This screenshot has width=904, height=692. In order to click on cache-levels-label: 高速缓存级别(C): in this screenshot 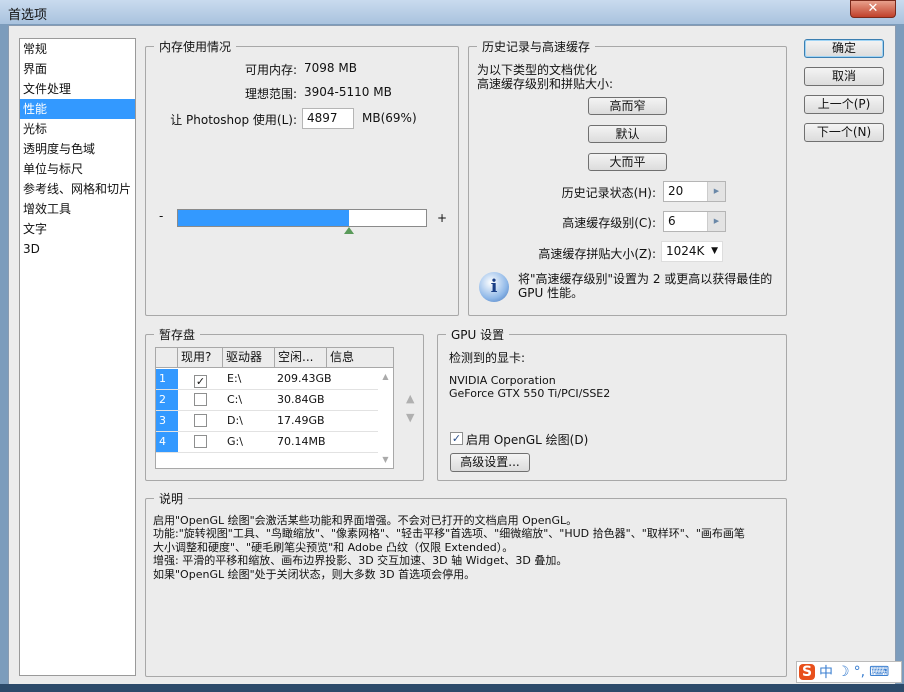, I will do `click(609, 223)`.